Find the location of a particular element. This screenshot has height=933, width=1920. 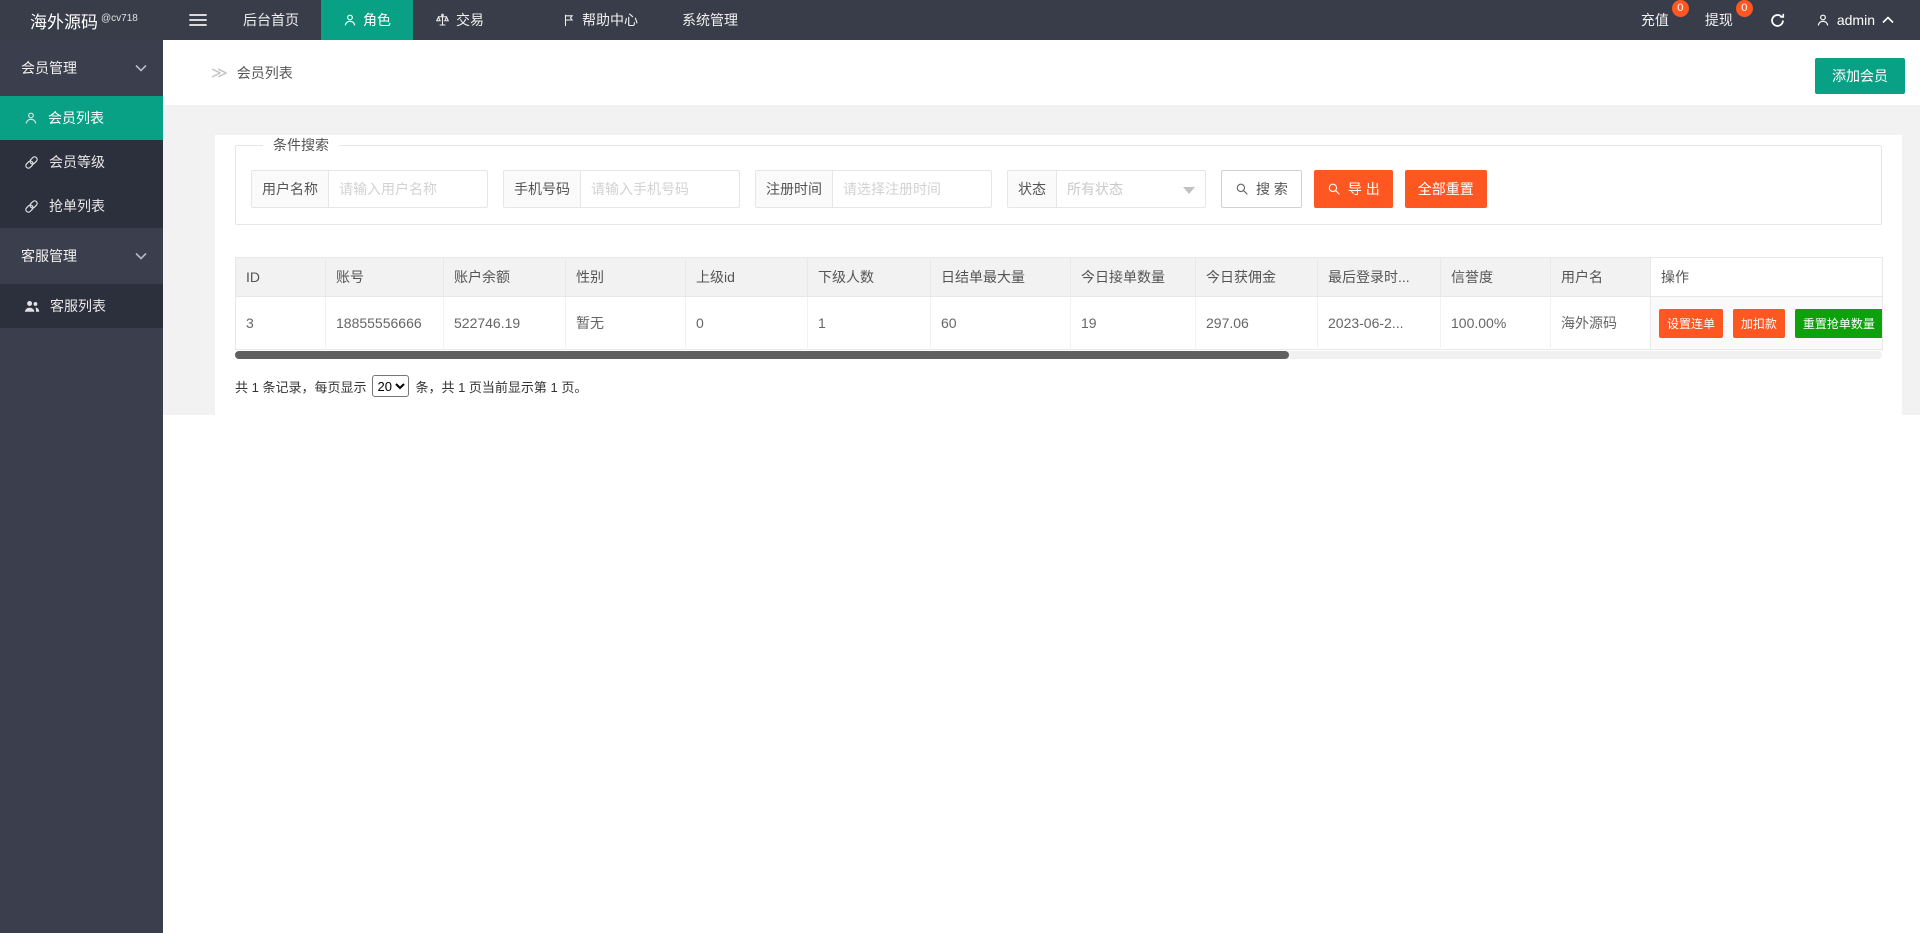

sidebar-item-customer-service-list: 客服列表 is located at coordinates (81, 306).